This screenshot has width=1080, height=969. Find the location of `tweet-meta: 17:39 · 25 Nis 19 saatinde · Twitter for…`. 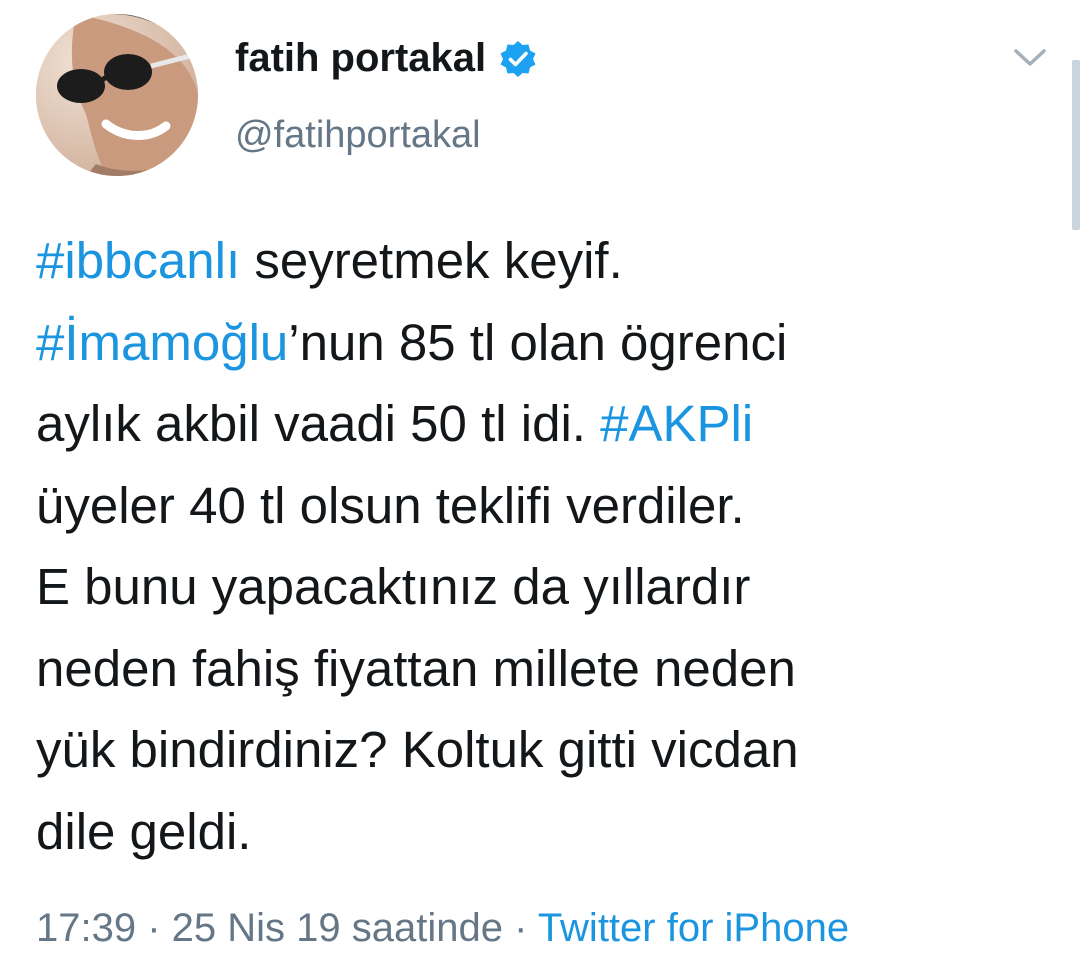

tweet-meta: 17:39 · 25 Nis 19 saatinde · Twitter for… is located at coordinates (442, 928).